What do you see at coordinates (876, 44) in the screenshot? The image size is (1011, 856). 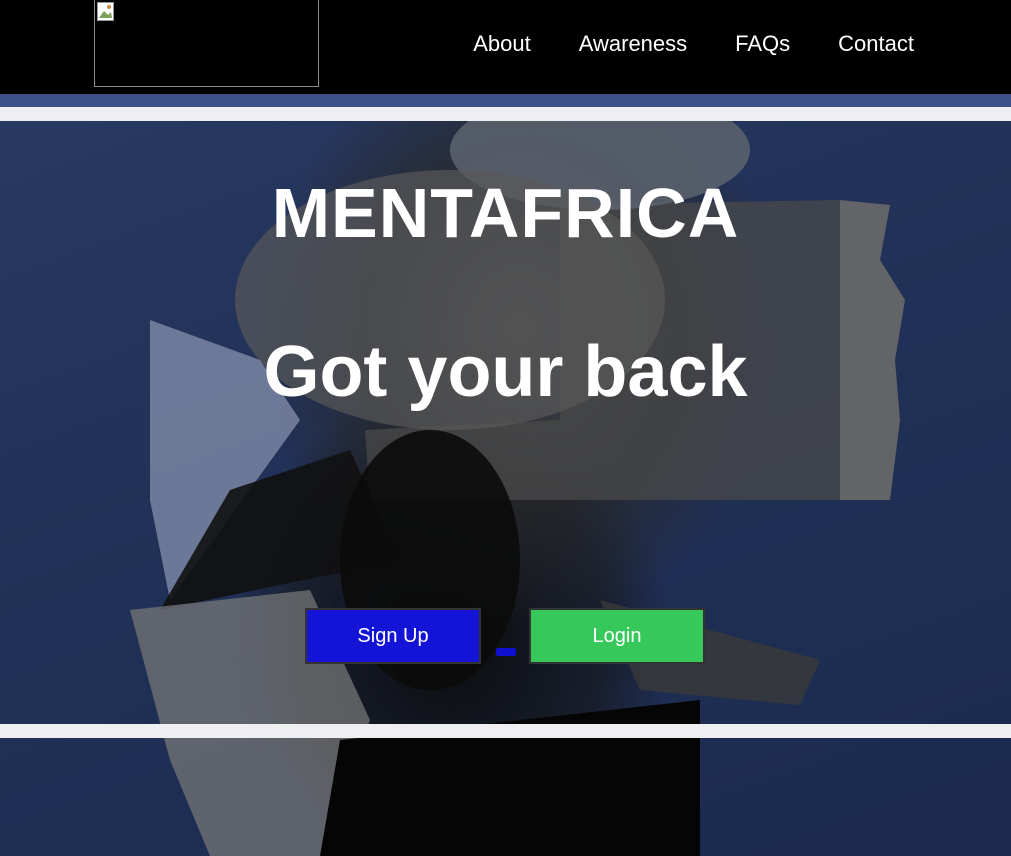 I see `nav-contact-link: Contact` at bounding box center [876, 44].